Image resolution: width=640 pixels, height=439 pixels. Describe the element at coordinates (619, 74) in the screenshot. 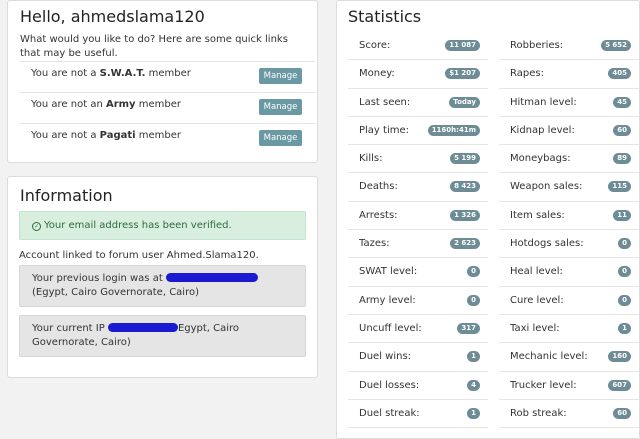

I see `stat-value-badge: 405` at that location.